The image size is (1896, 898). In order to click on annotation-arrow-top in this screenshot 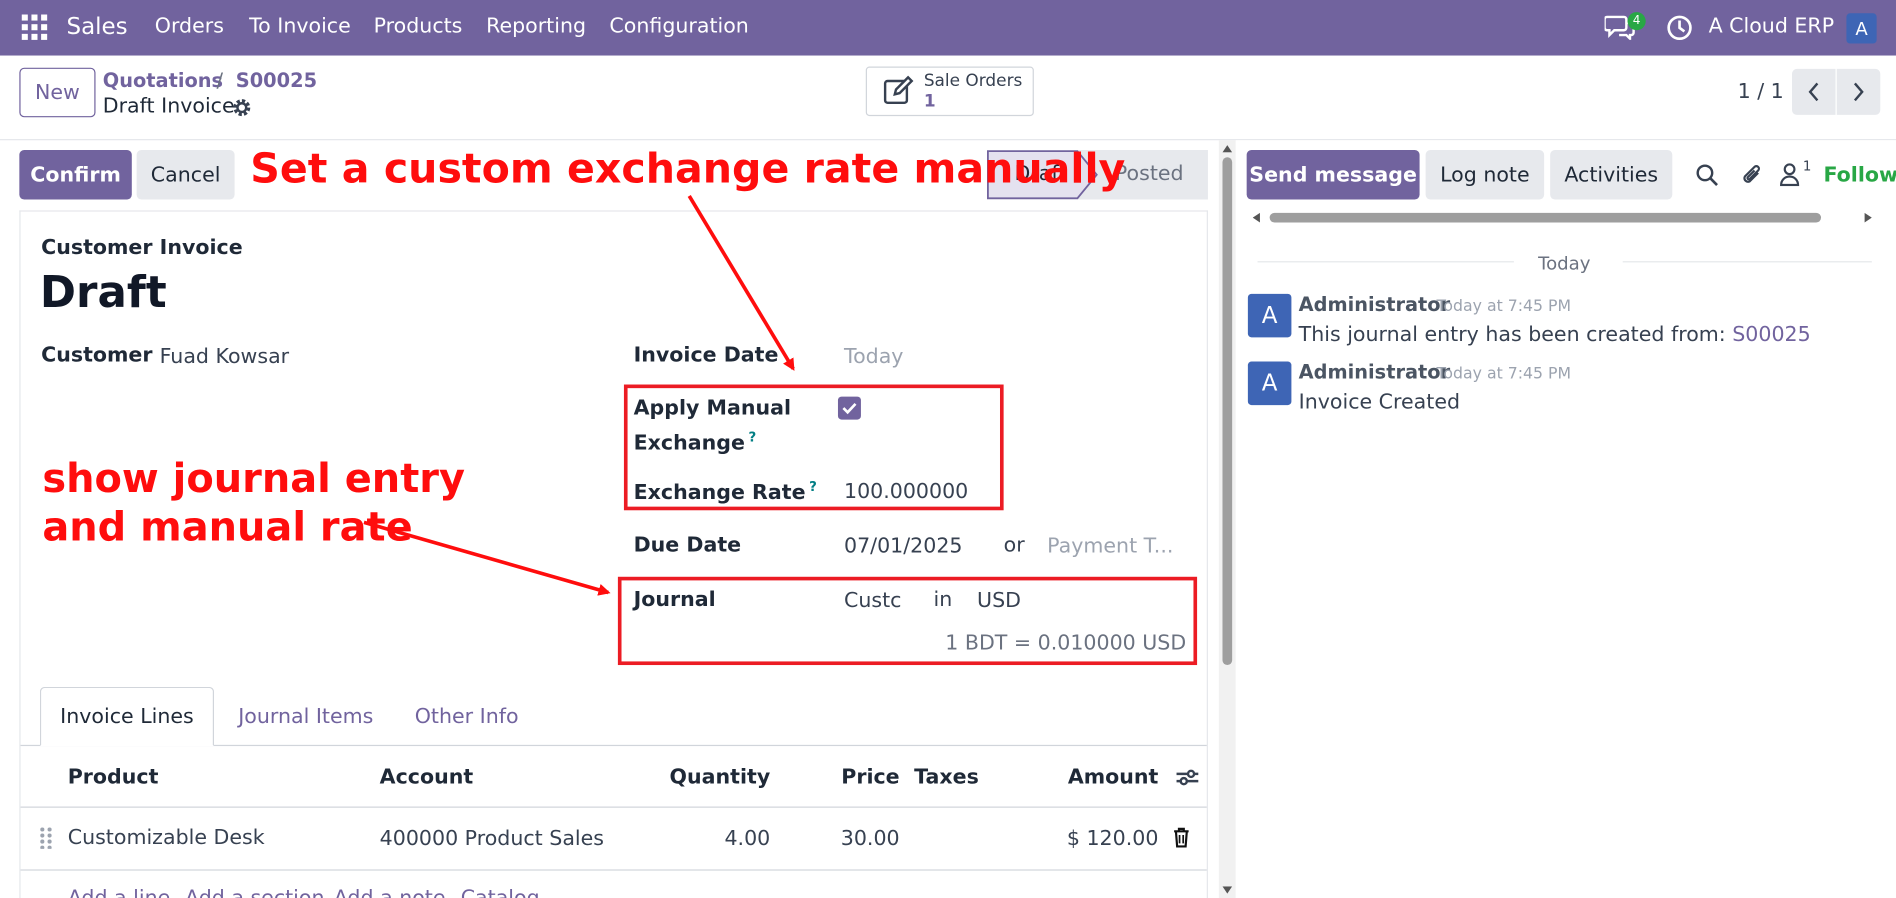, I will do `click(741, 282)`.